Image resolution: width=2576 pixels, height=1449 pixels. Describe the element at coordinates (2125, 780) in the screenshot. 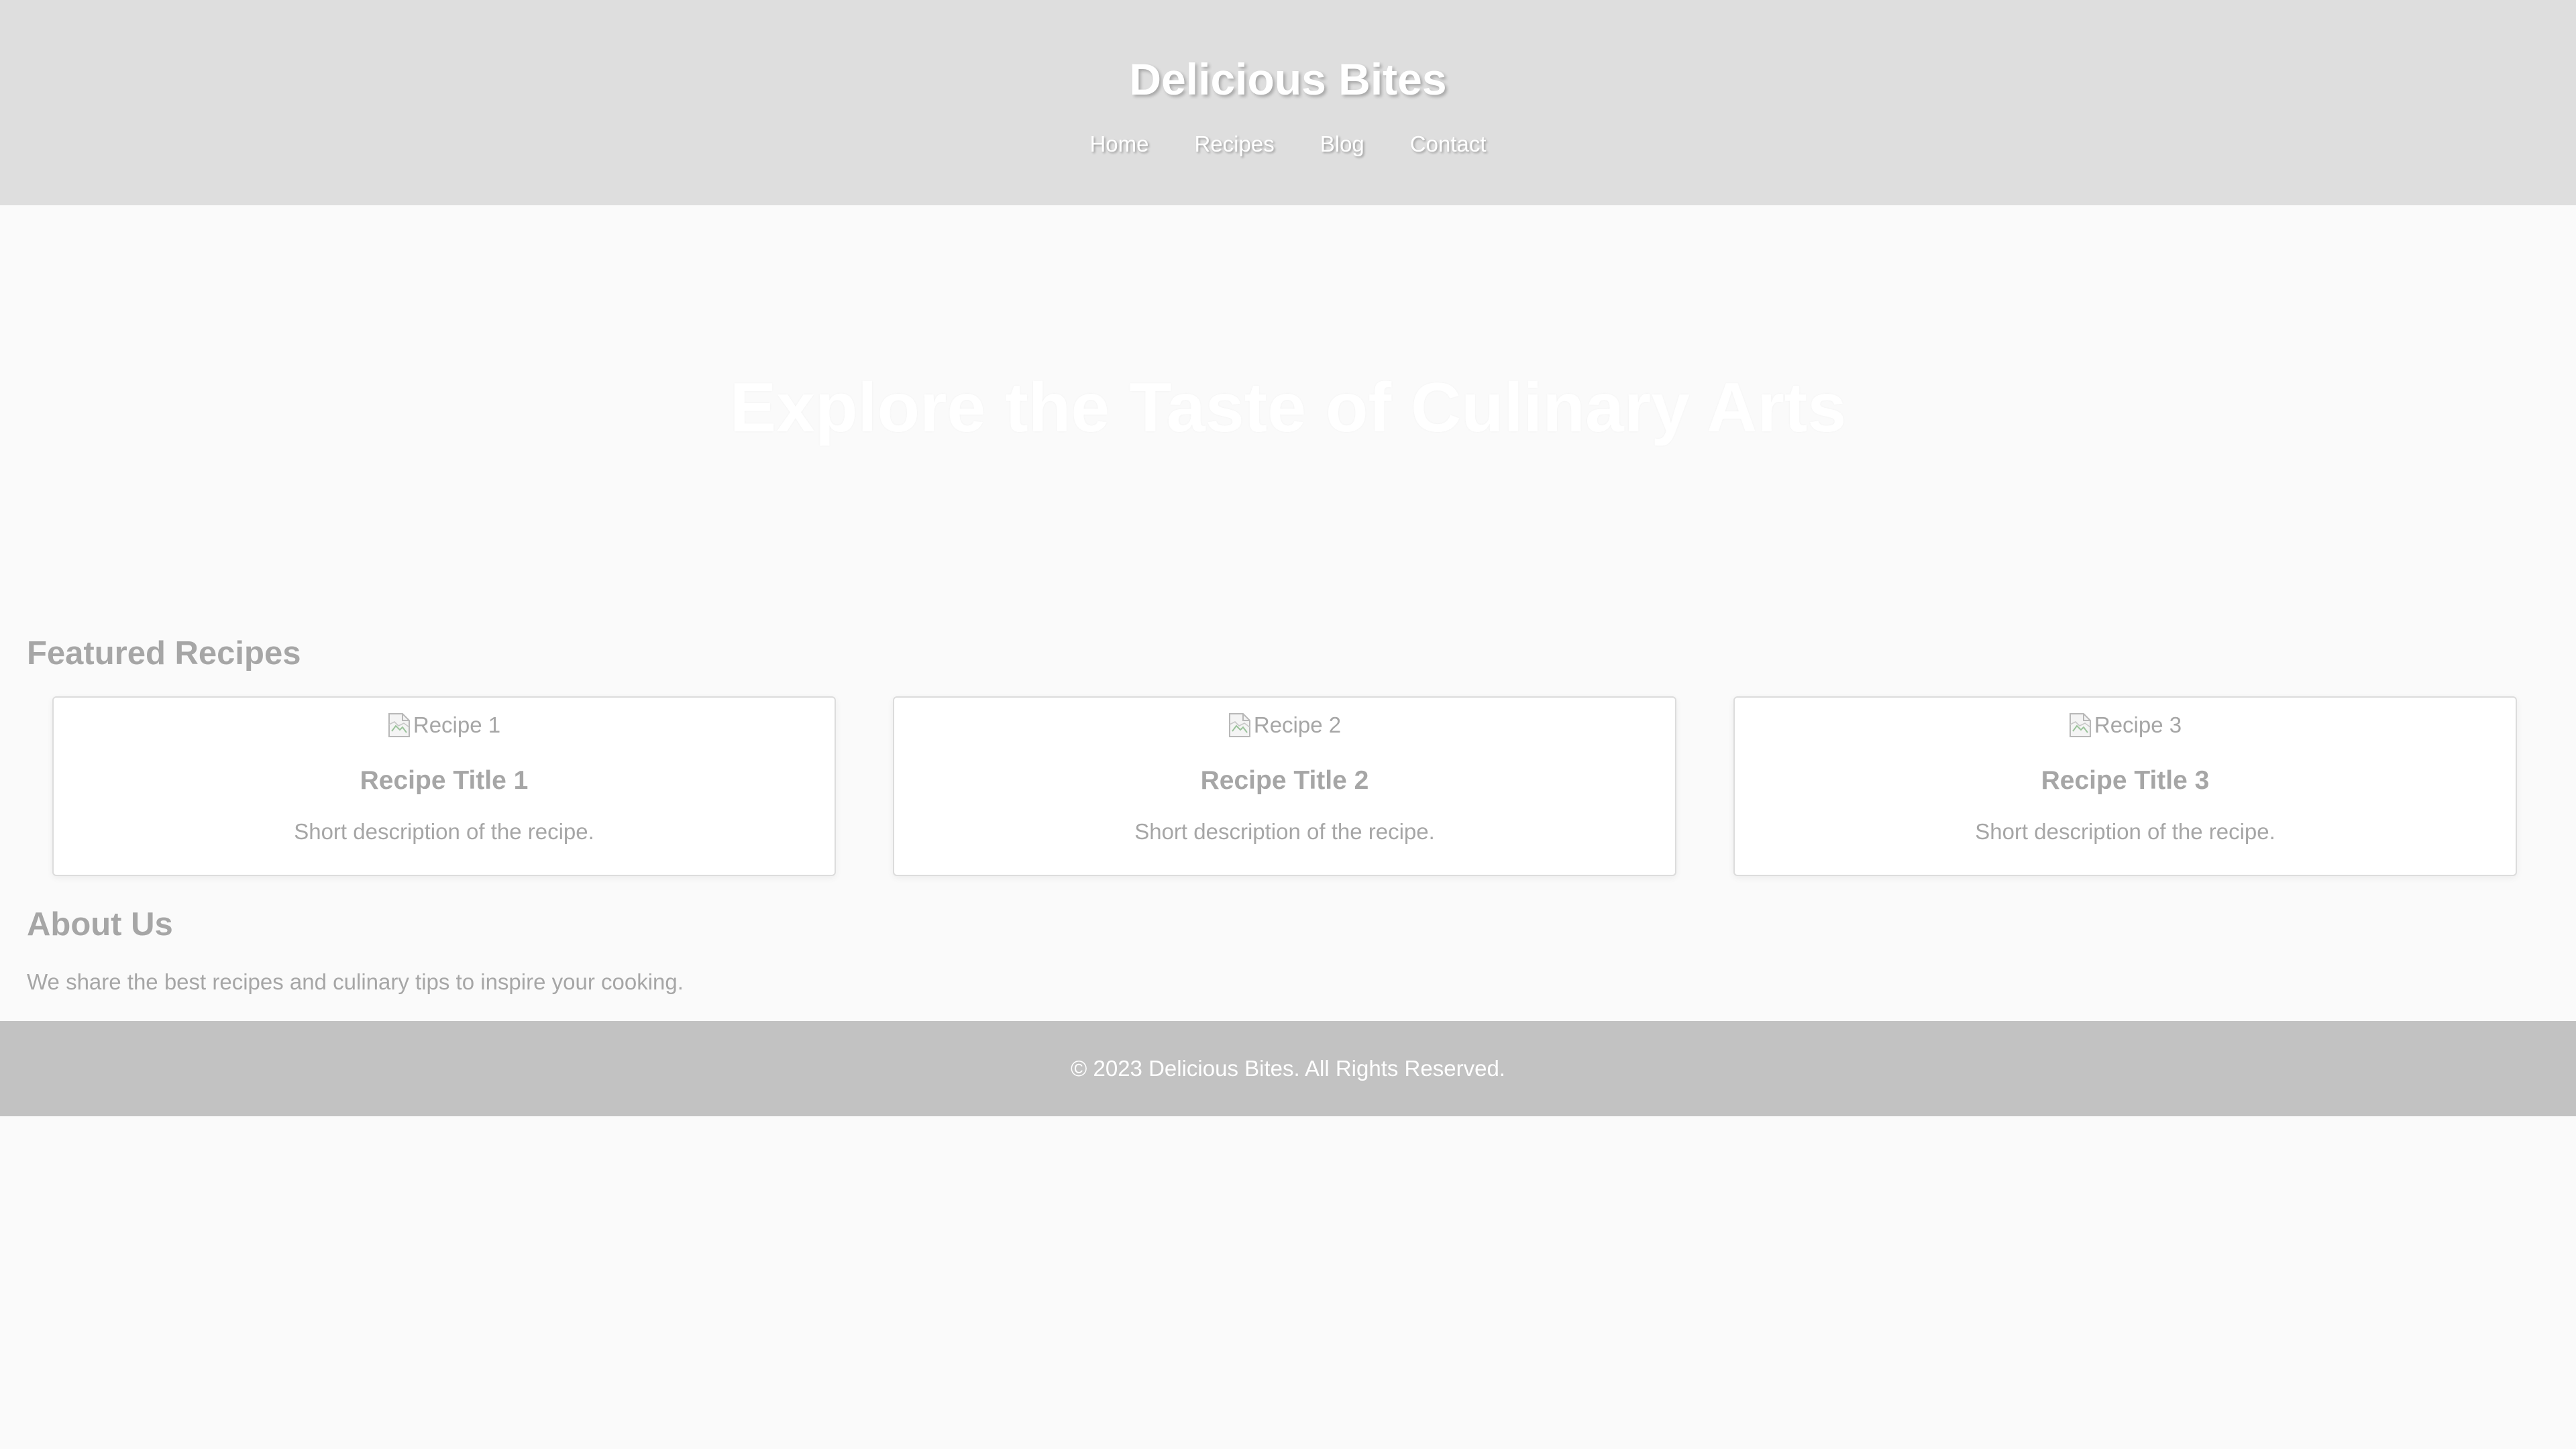

I see `recipe-card-title: Recipe Title 3` at that location.